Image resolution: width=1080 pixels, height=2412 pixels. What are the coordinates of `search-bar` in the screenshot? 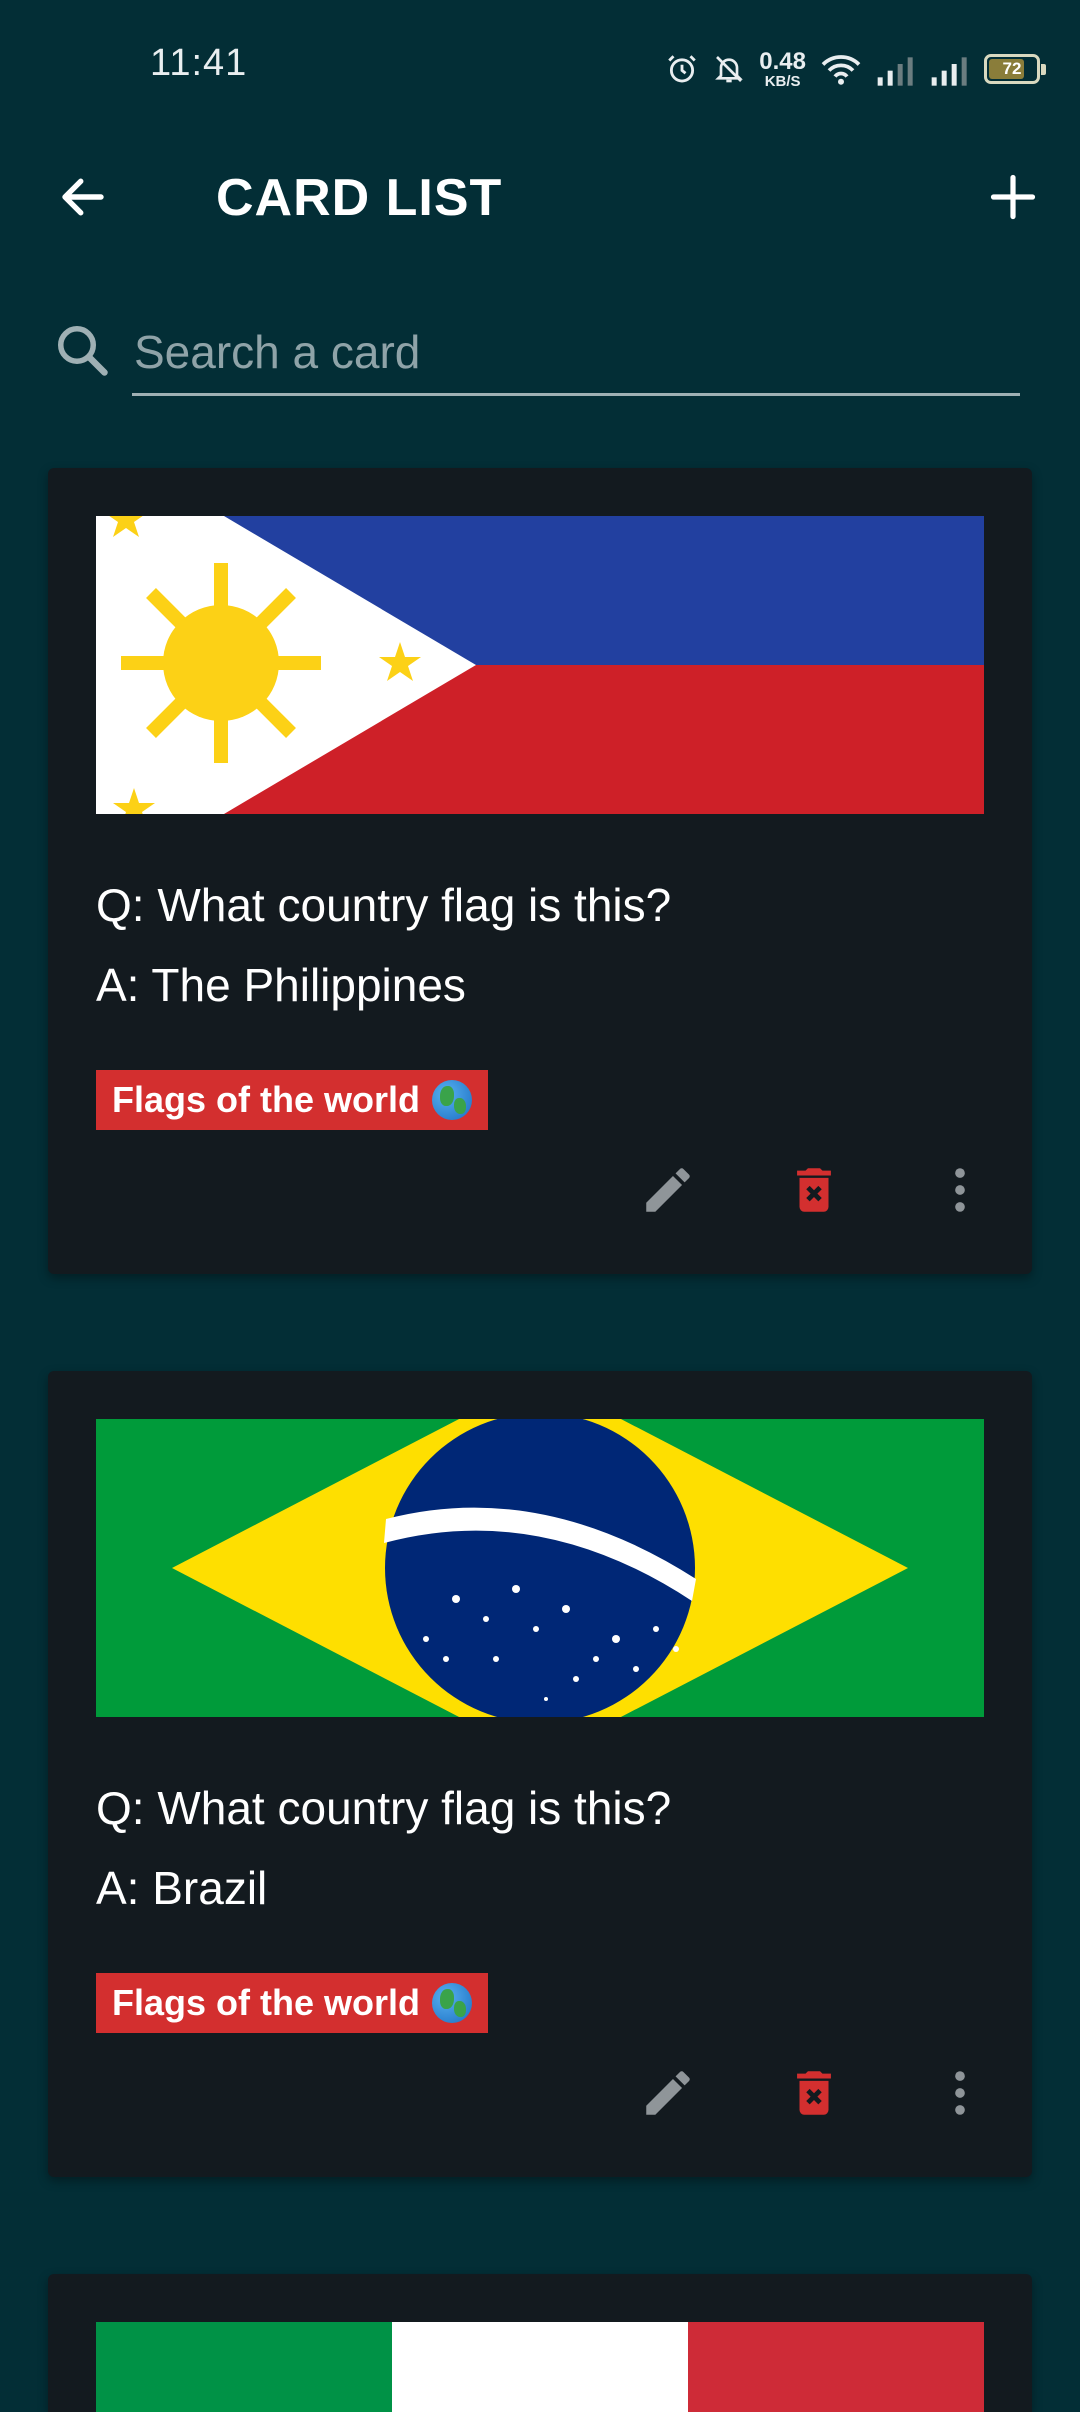 It's located at (536, 355).